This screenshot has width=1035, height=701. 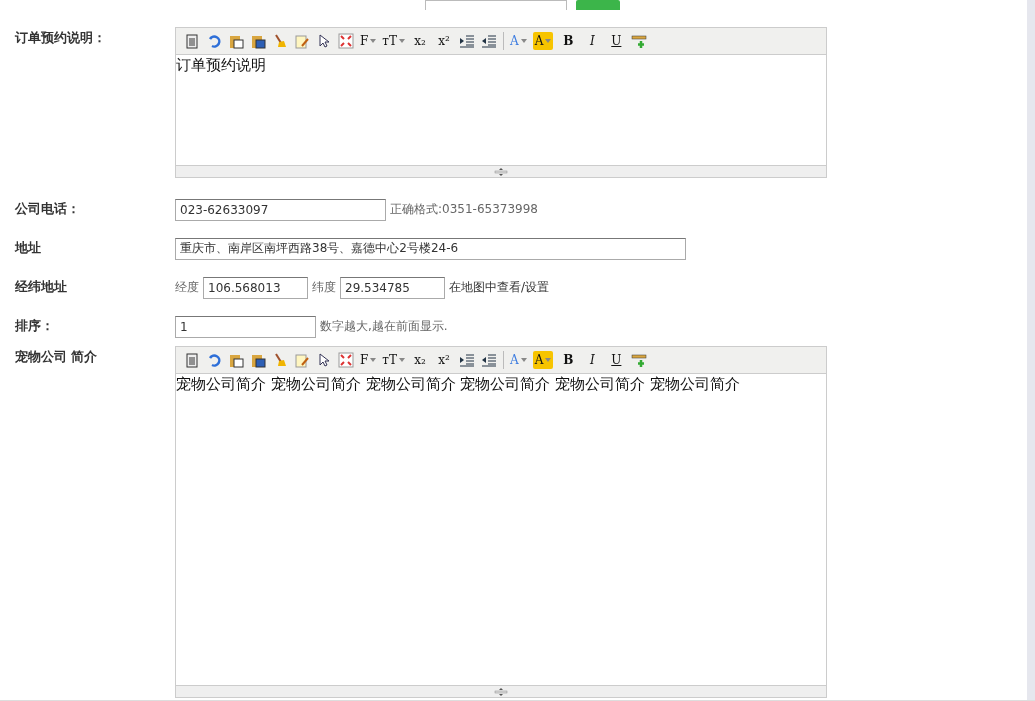 I want to click on hint-text: 数字越大,越在前面显示., so click(x=384, y=326).